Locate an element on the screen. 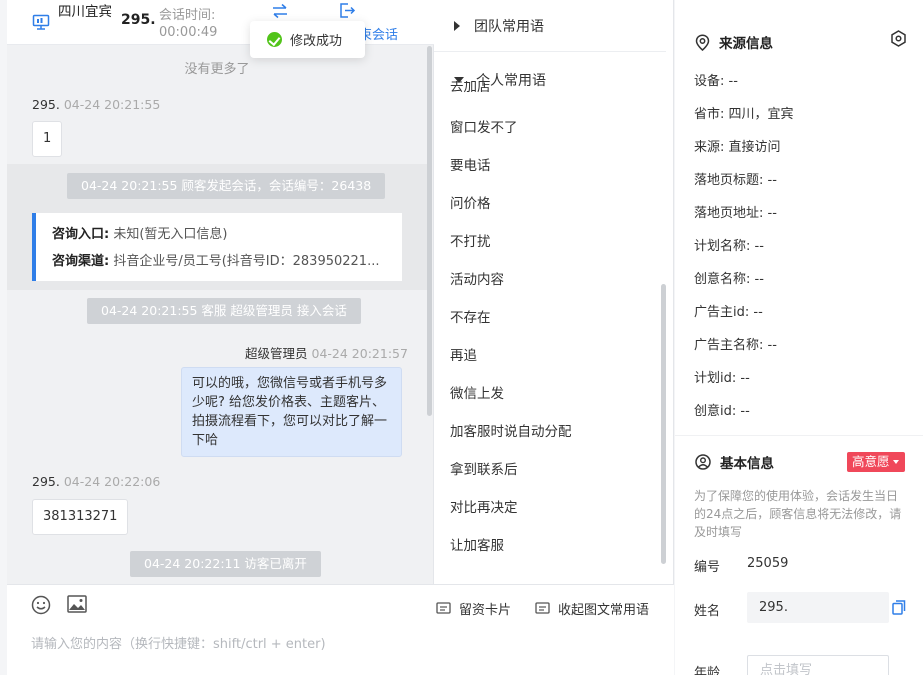 This screenshot has height=675, width=923. phrase-scrollbar is located at coordinates (663, 424).